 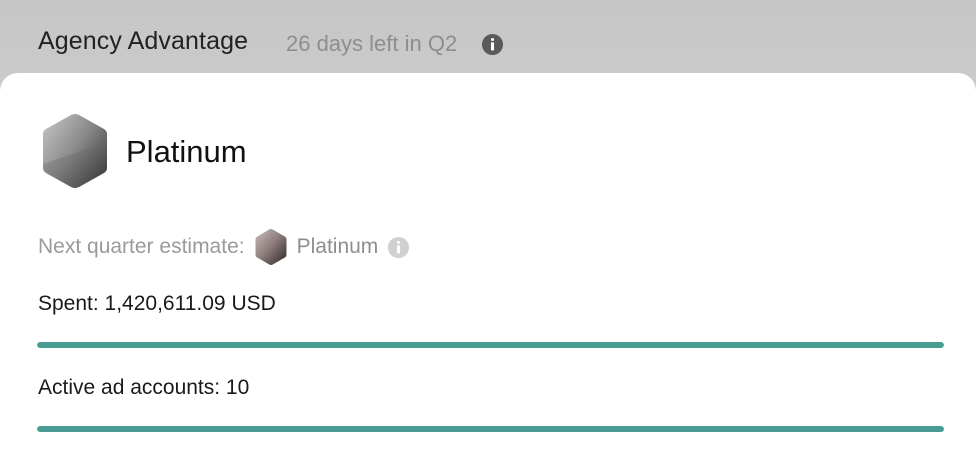 I want to click on spent-label: Spent: 1,420,611.09 USD, so click(x=157, y=303).